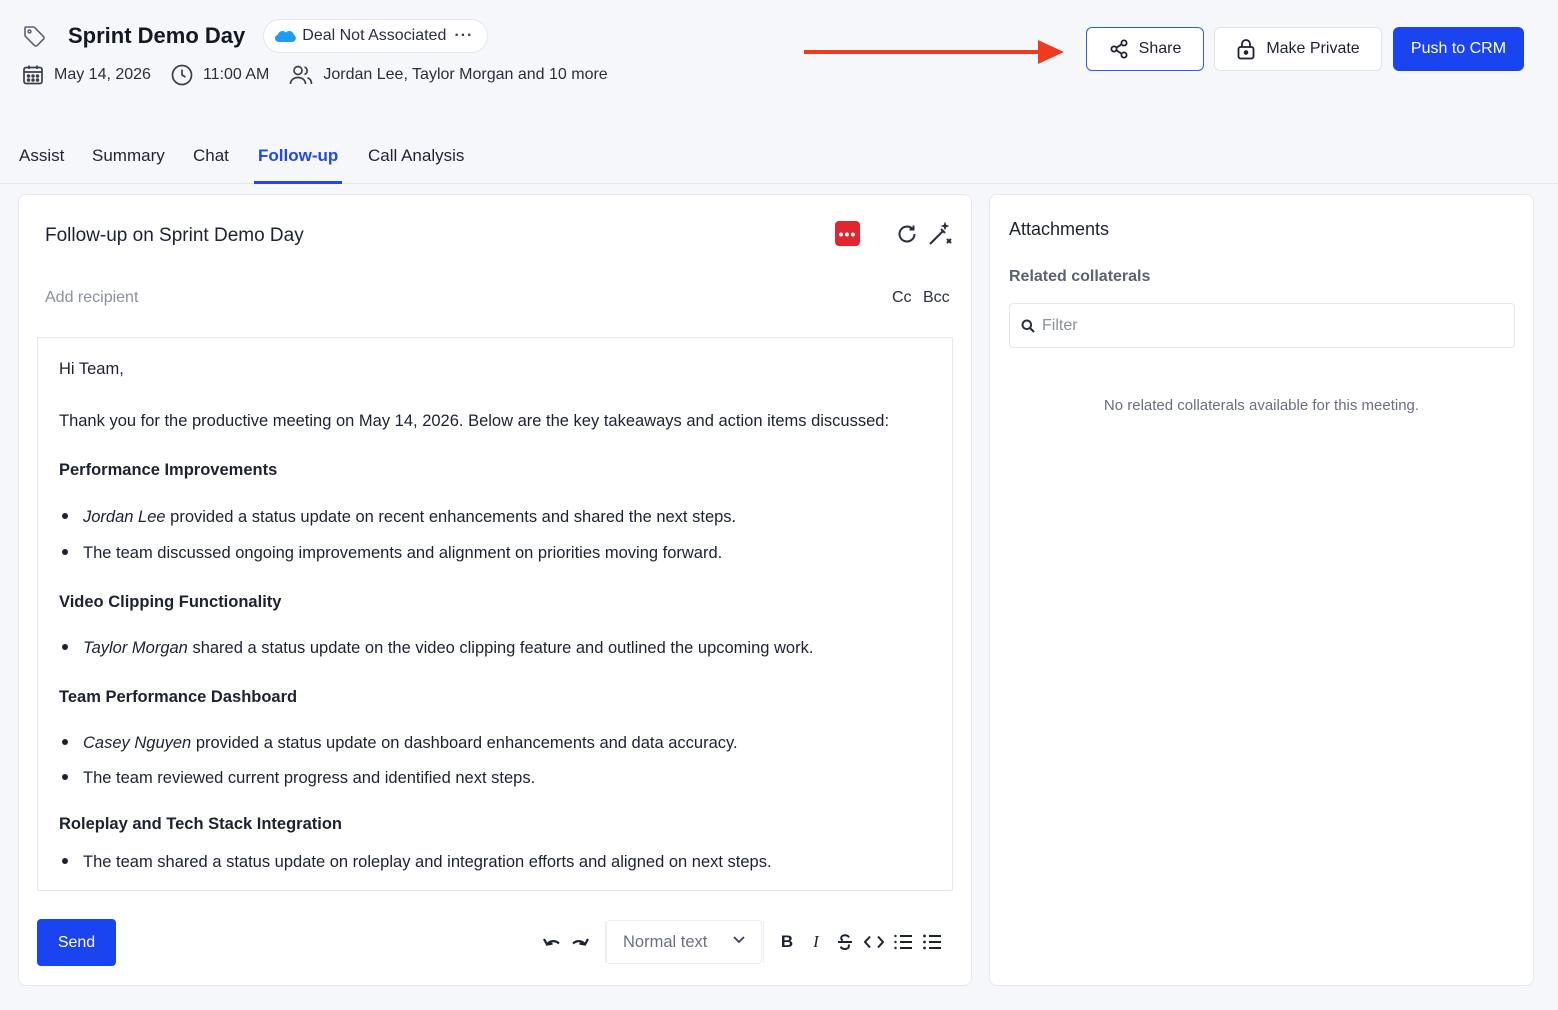 Image resolution: width=1558 pixels, height=1010 pixels. What do you see at coordinates (174, 236) in the screenshot?
I see `email-subject: Follow-up on Sprint Demo Day` at bounding box center [174, 236].